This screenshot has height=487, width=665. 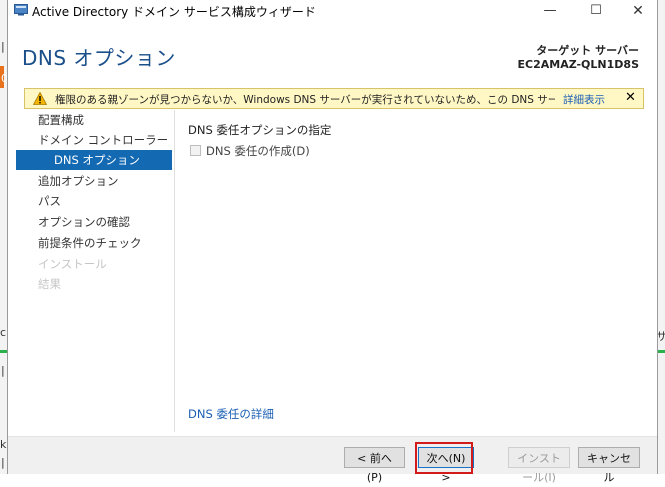 What do you see at coordinates (174, 12) in the screenshot?
I see `window-title: Active Directory ドメイン サービス構成ウィザード` at bounding box center [174, 12].